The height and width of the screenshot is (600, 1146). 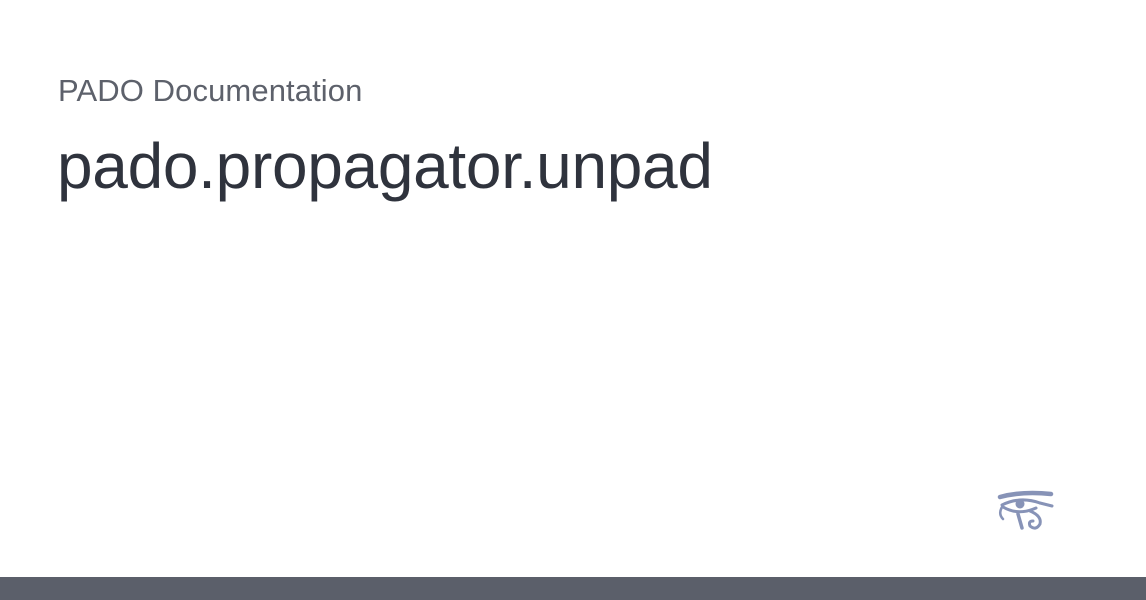 I want to click on logo-strokes, so click(x=1025, y=510).